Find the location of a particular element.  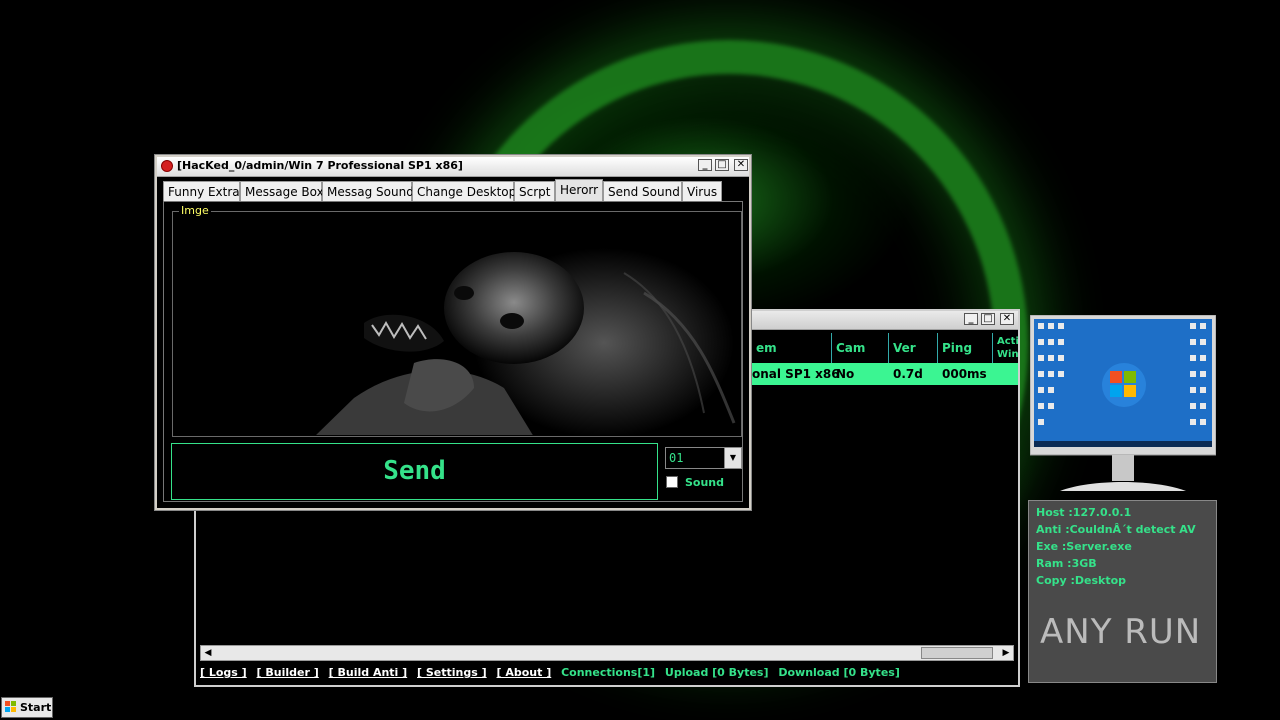

horizontal-scrollbar: ◀ ▶ is located at coordinates (607, 653).